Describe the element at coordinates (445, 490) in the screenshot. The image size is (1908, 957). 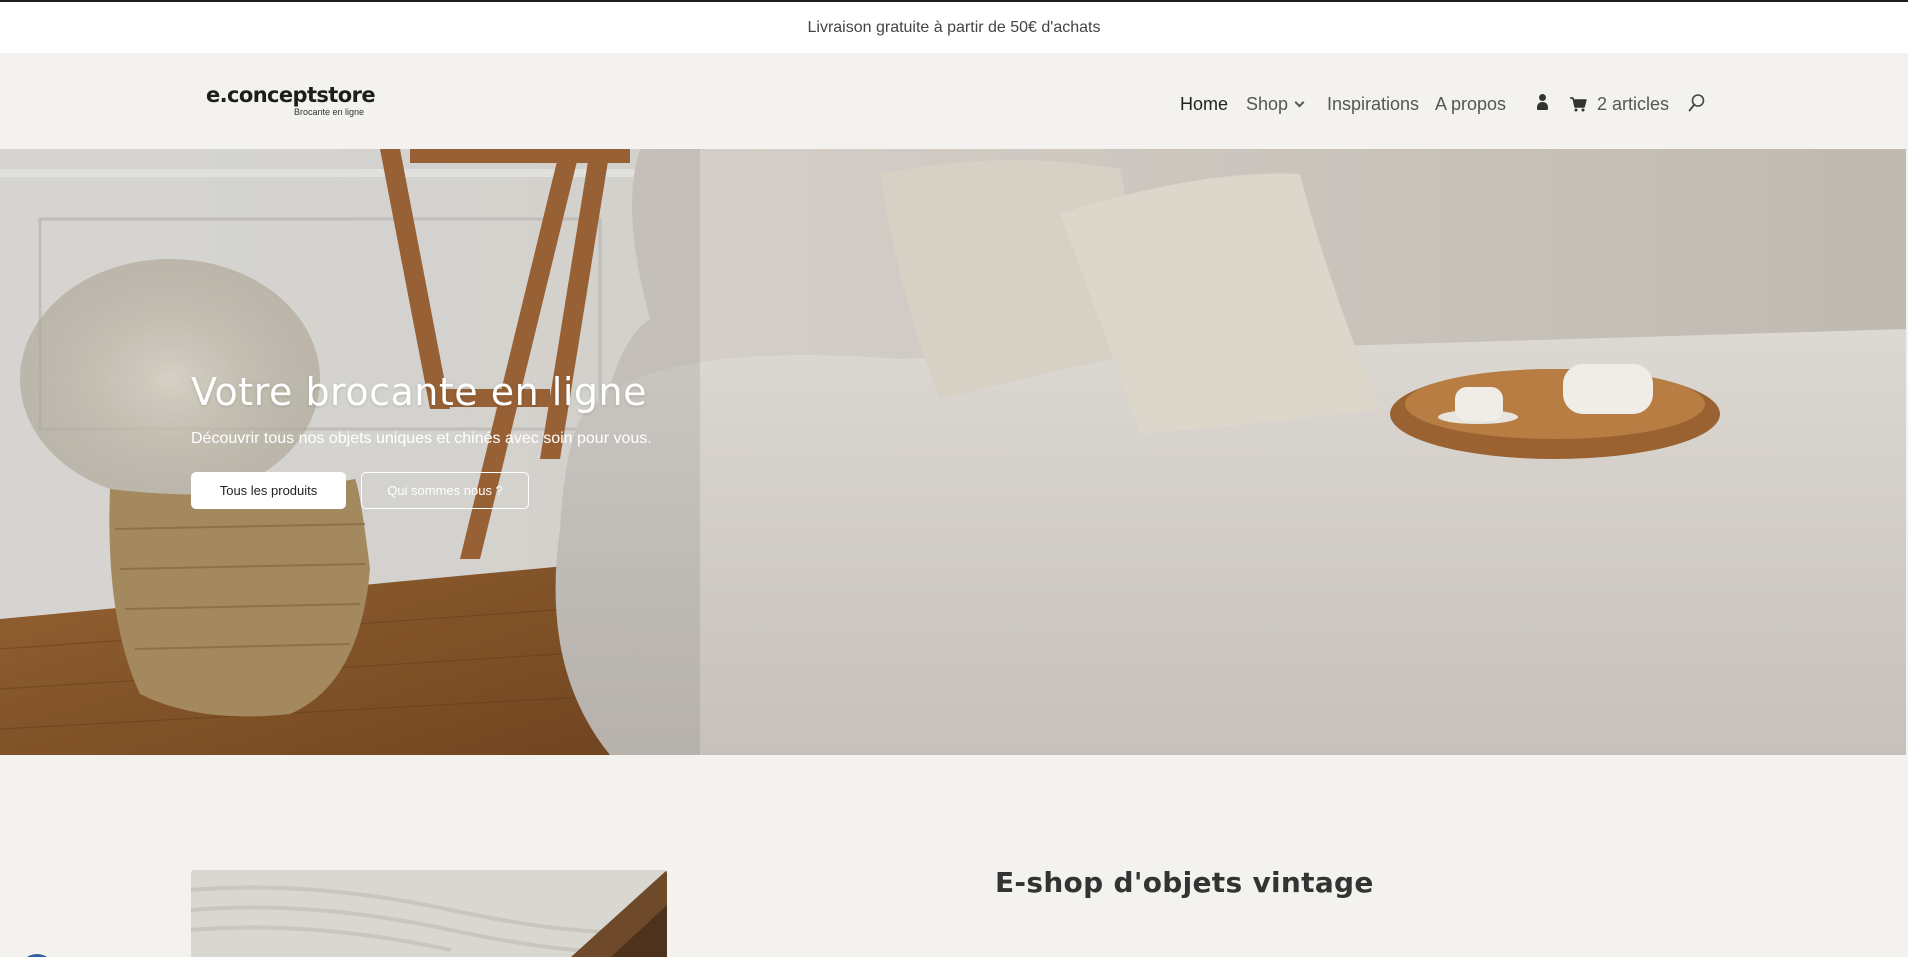
I see `about-us-button: Qui sommes nous ?` at that location.